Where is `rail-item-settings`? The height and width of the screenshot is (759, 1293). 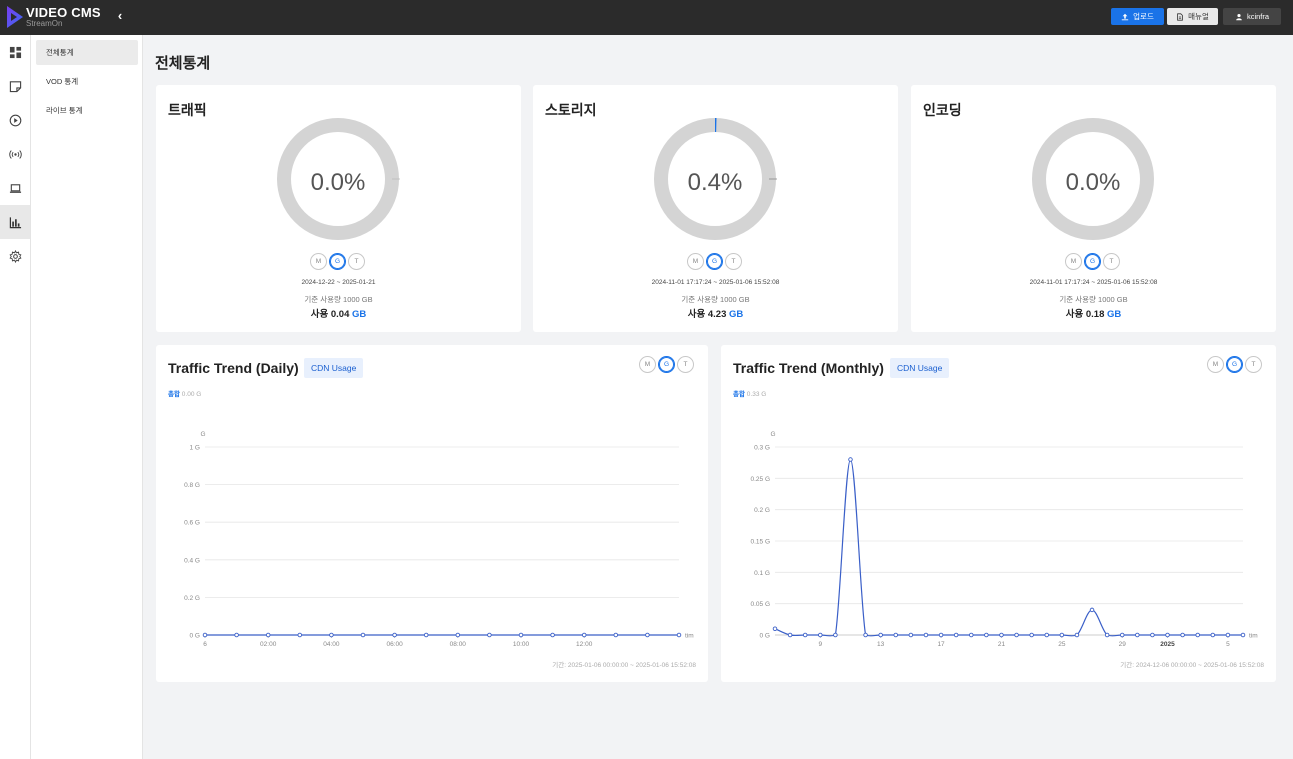
rail-item-settings is located at coordinates (15, 256).